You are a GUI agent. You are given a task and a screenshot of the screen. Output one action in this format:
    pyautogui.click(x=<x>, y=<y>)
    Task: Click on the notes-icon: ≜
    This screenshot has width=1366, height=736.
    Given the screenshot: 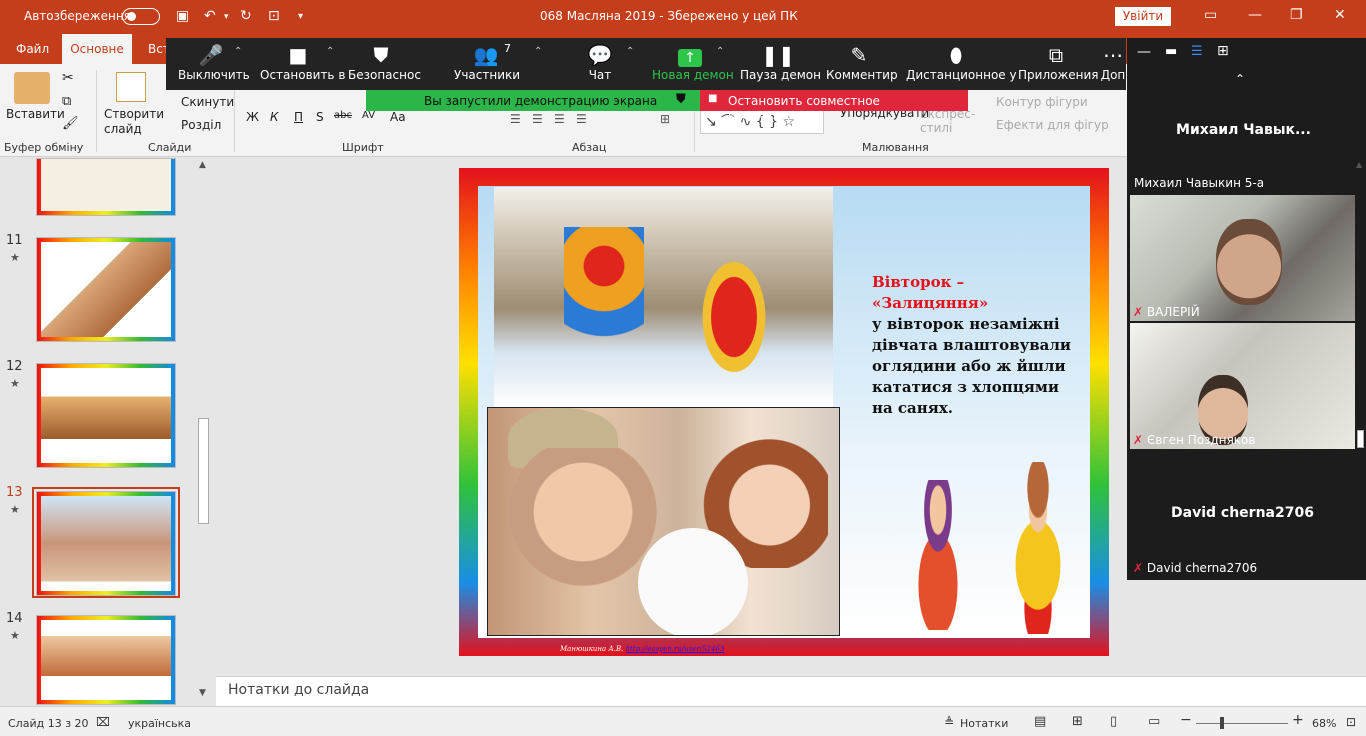 What is the action you would take?
    pyautogui.click(x=949, y=722)
    